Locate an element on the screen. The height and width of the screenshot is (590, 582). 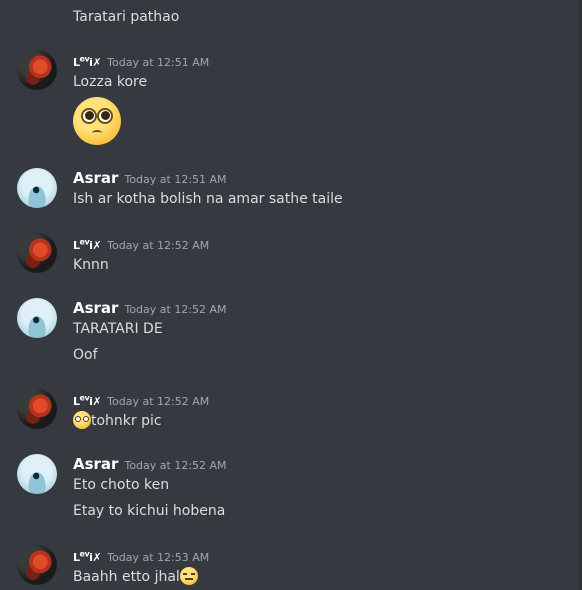
message-text: Baahh etto jhal is located at coordinates (126, 577).